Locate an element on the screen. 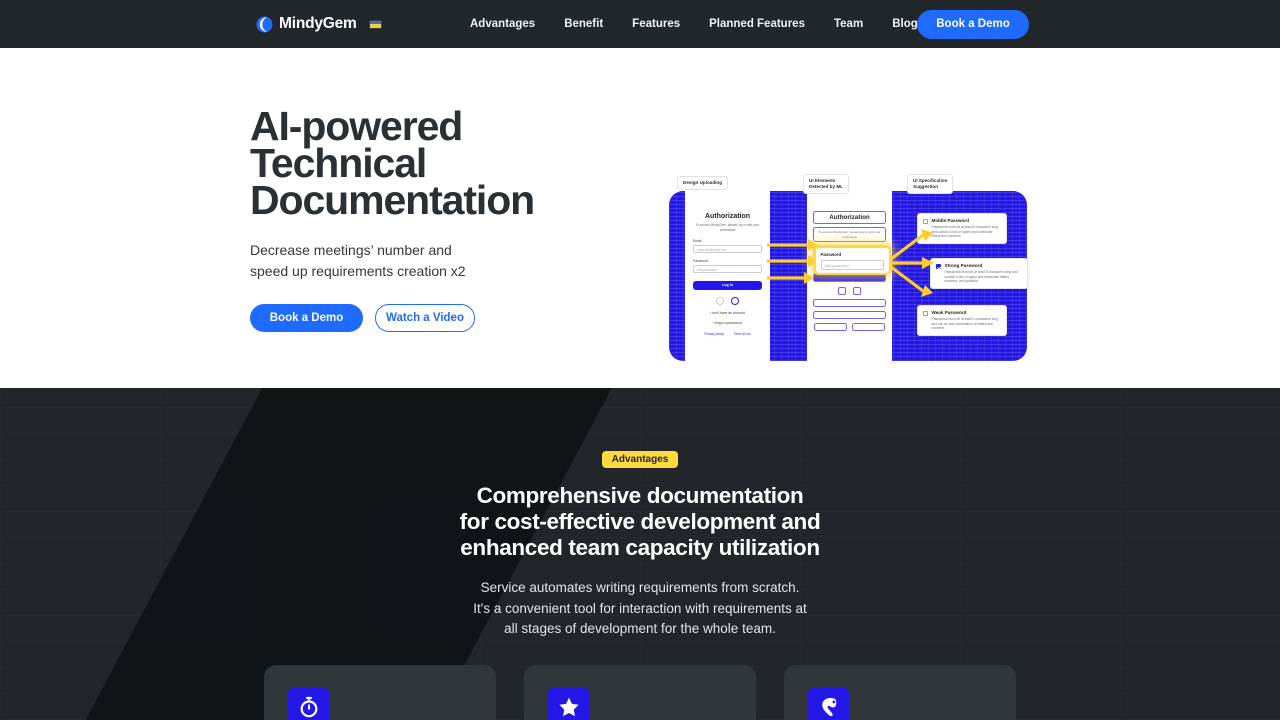 This screenshot has height=720, width=1280. flag-stripe-yellow is located at coordinates (375, 26).